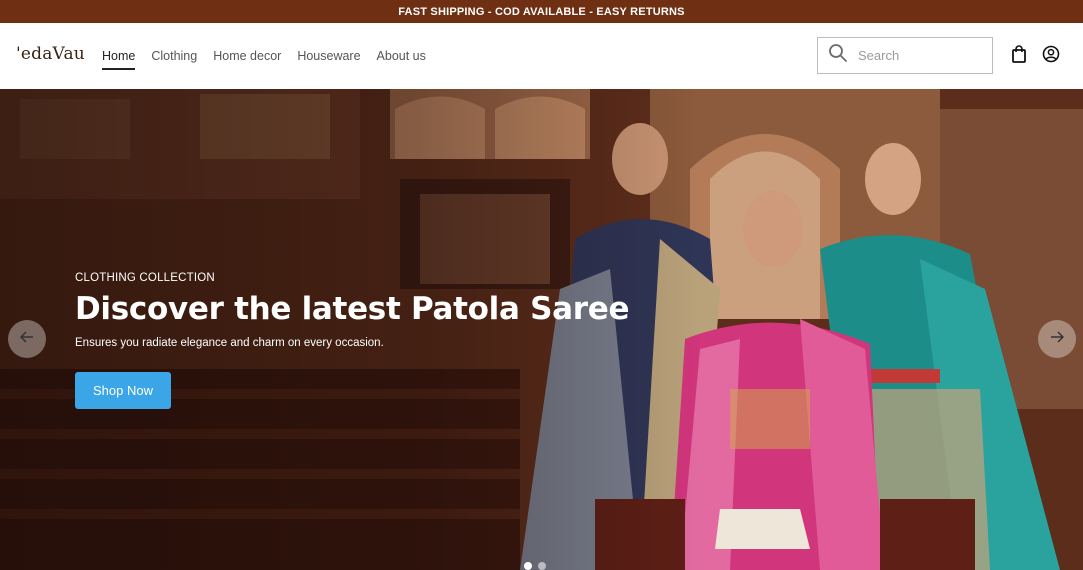  What do you see at coordinates (352, 309) in the screenshot?
I see `hero-title: Discover the latest Patola Saree` at bounding box center [352, 309].